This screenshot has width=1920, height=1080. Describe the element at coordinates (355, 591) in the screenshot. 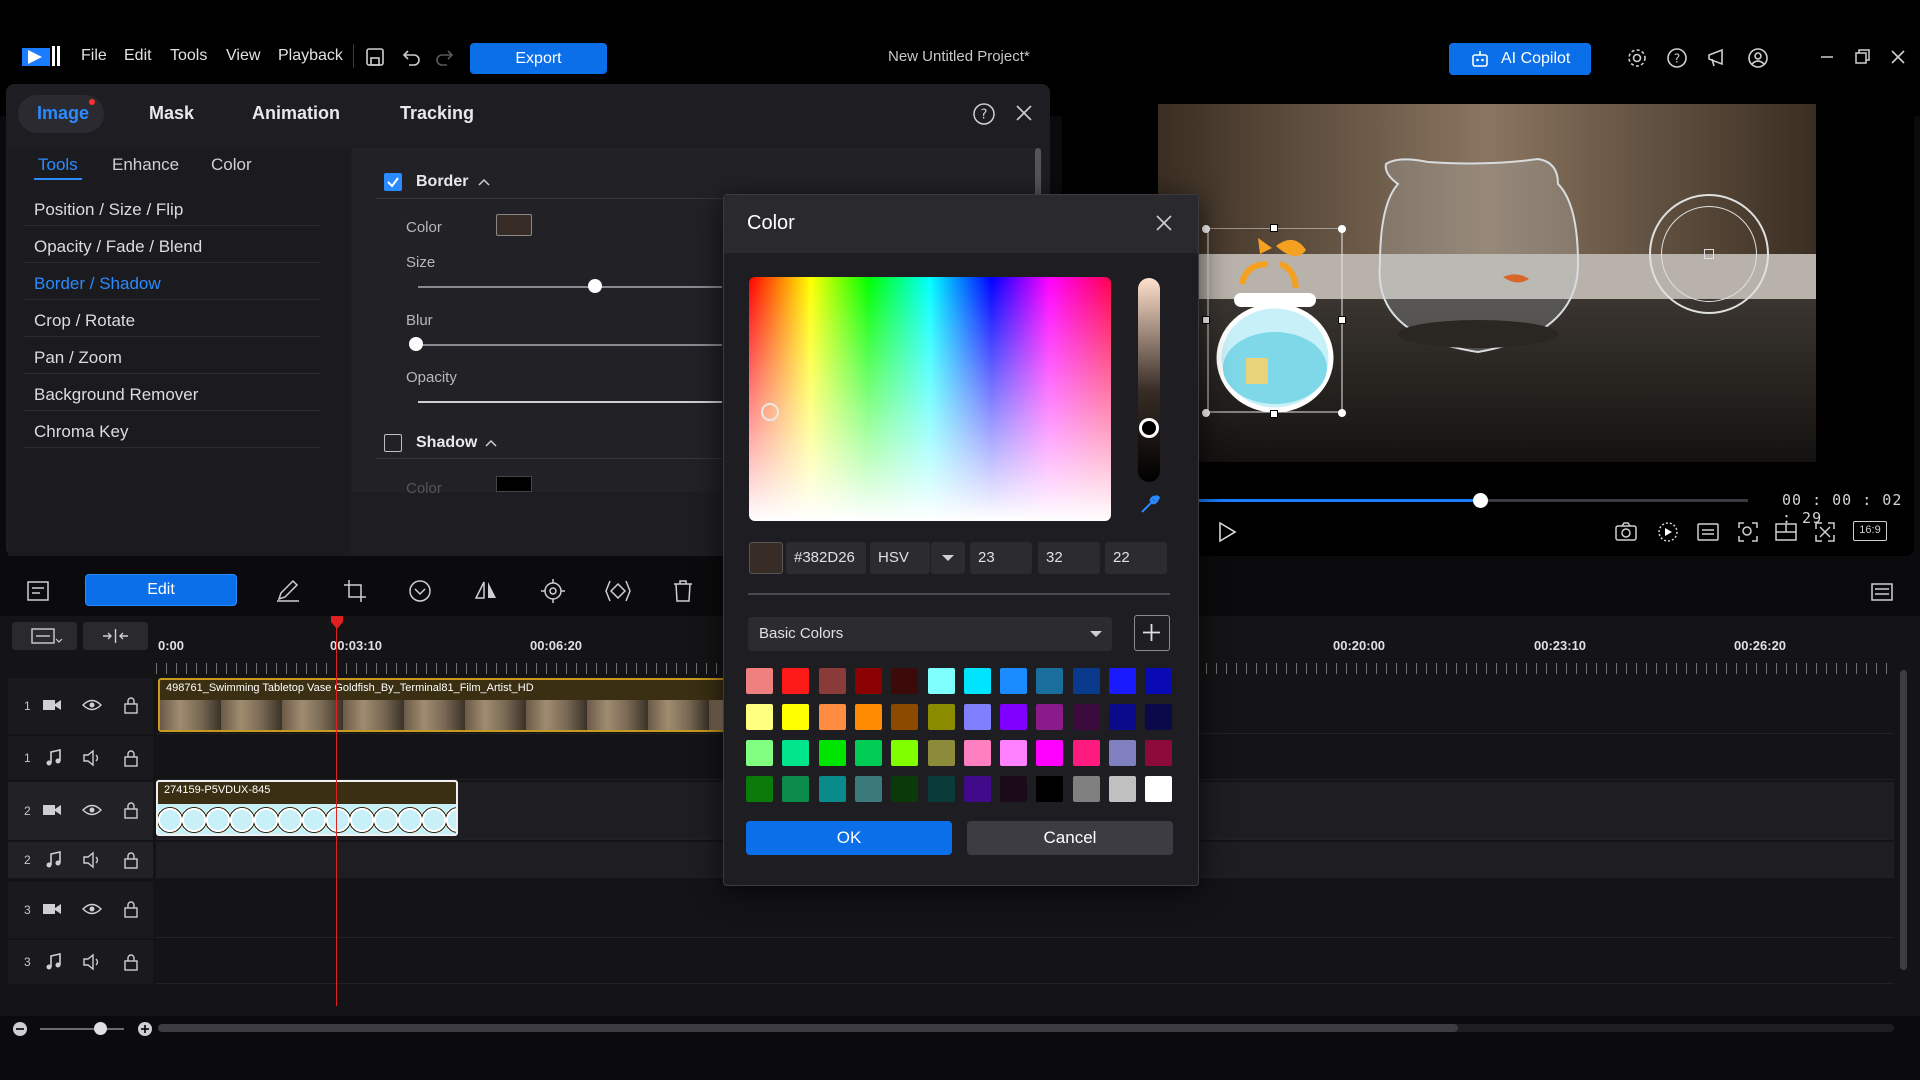

I see `crop-icon` at that location.